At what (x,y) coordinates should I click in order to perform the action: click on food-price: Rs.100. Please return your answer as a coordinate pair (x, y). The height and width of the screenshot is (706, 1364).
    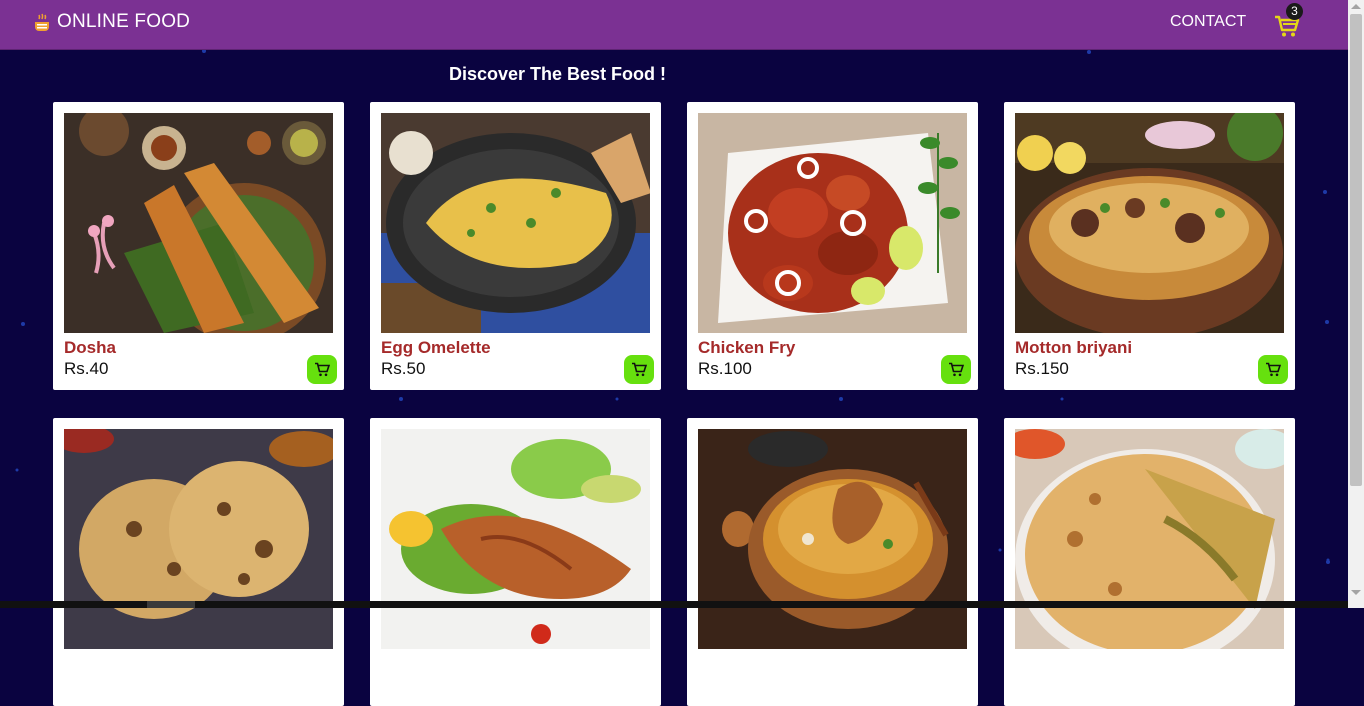
    Looking at the image, I should click on (725, 368).